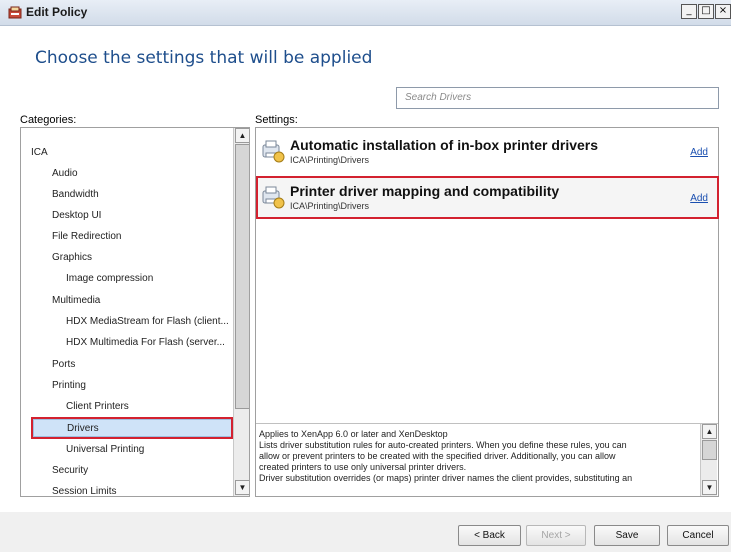 Image resolution: width=731 pixels, height=552 pixels. Describe the element at coordinates (84, 489) in the screenshot. I see `tree-item-session-limits: Session Limits` at that location.